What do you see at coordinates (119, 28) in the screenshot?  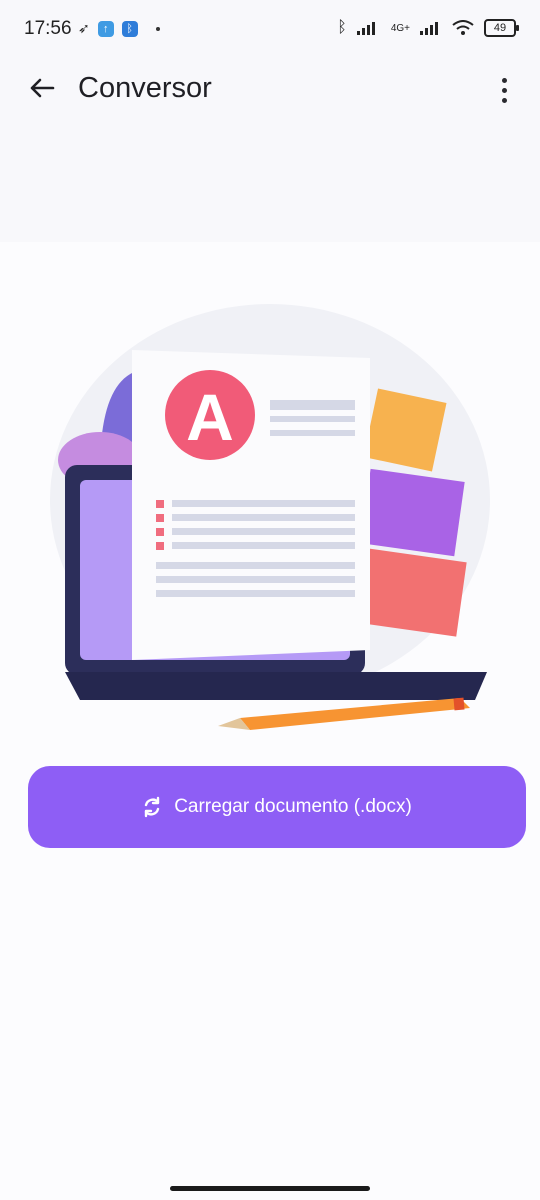 I see `status-notification-icons: ➶ ↑ ᛒ` at bounding box center [119, 28].